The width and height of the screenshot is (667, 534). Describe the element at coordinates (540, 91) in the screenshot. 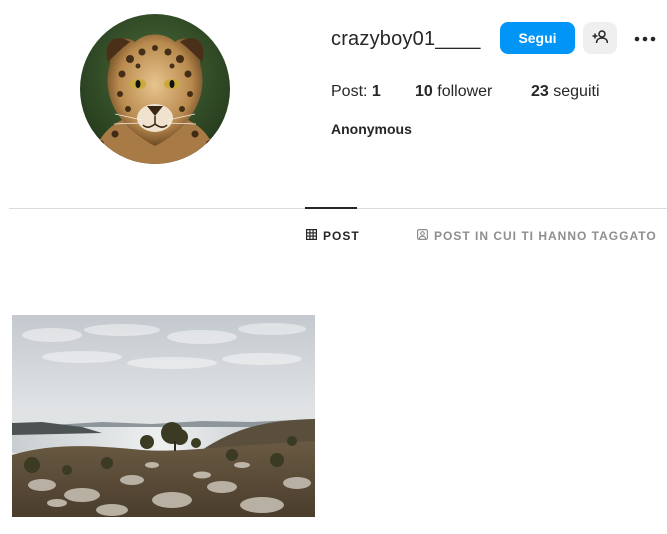

I see `following-count: 23` at that location.